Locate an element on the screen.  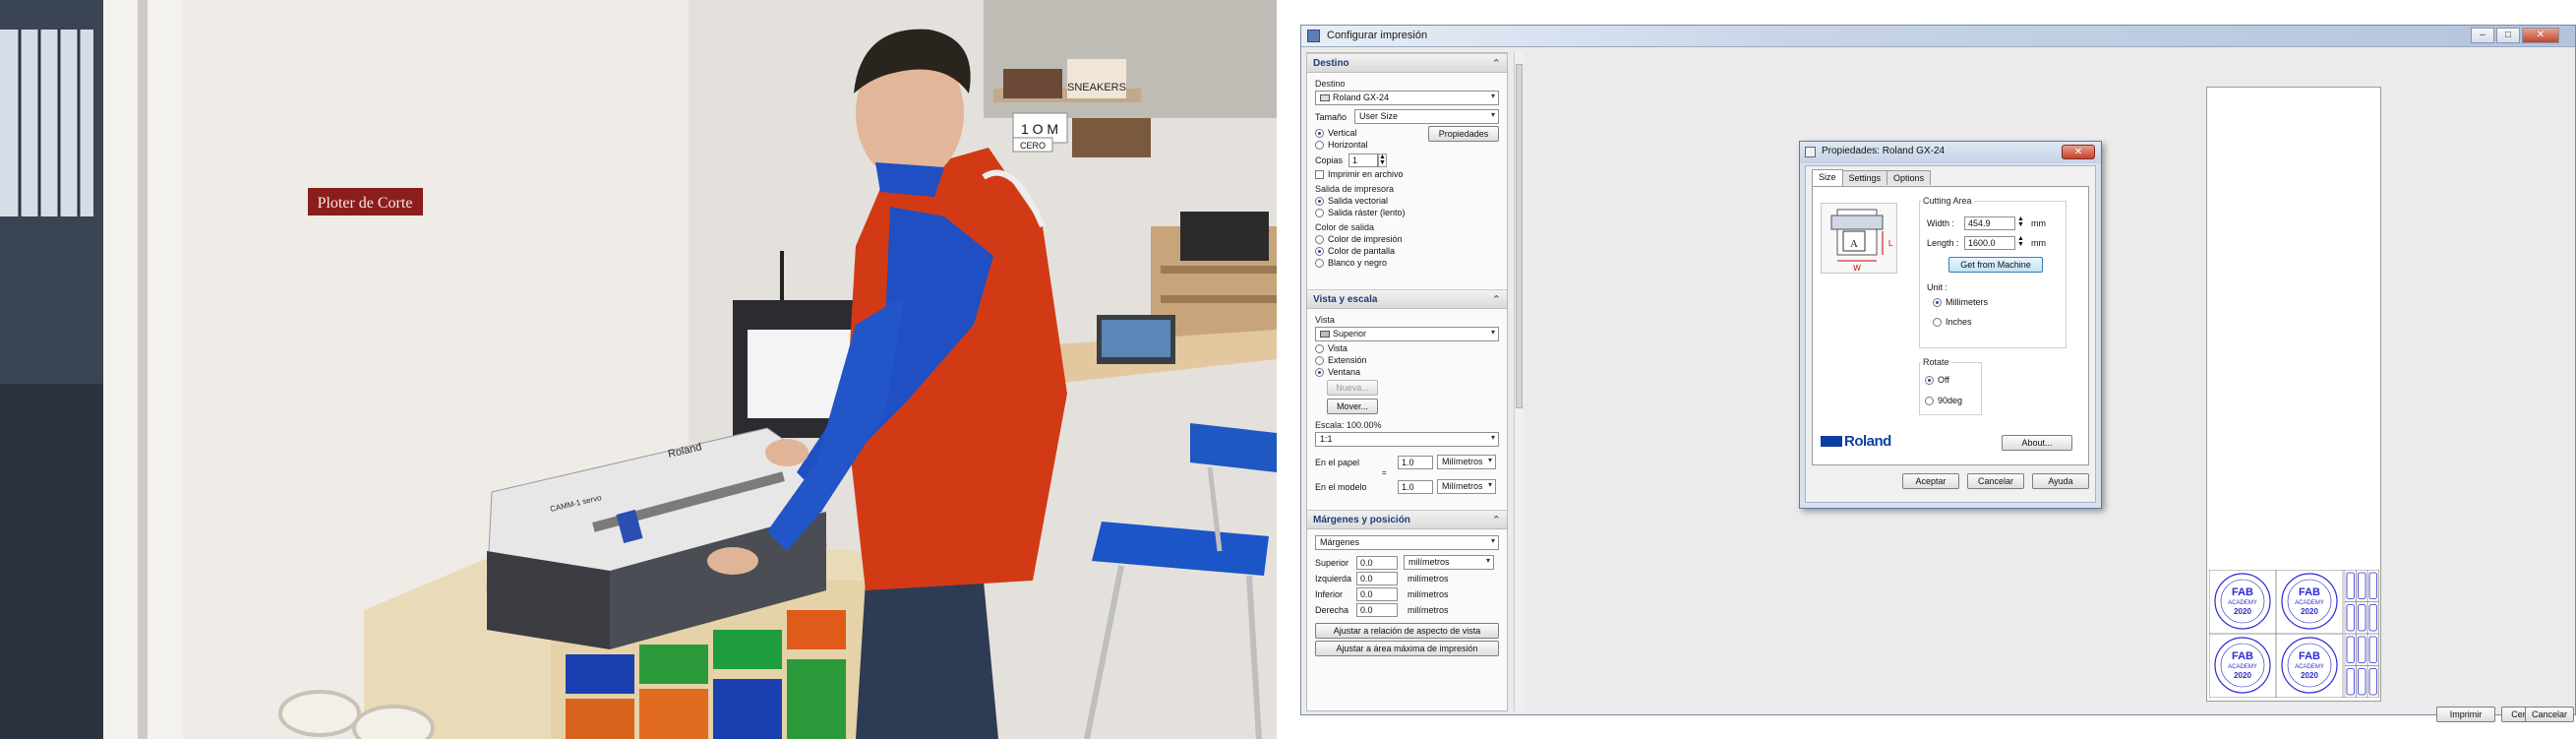
radio-horizontal is located at coordinates (1320, 145).